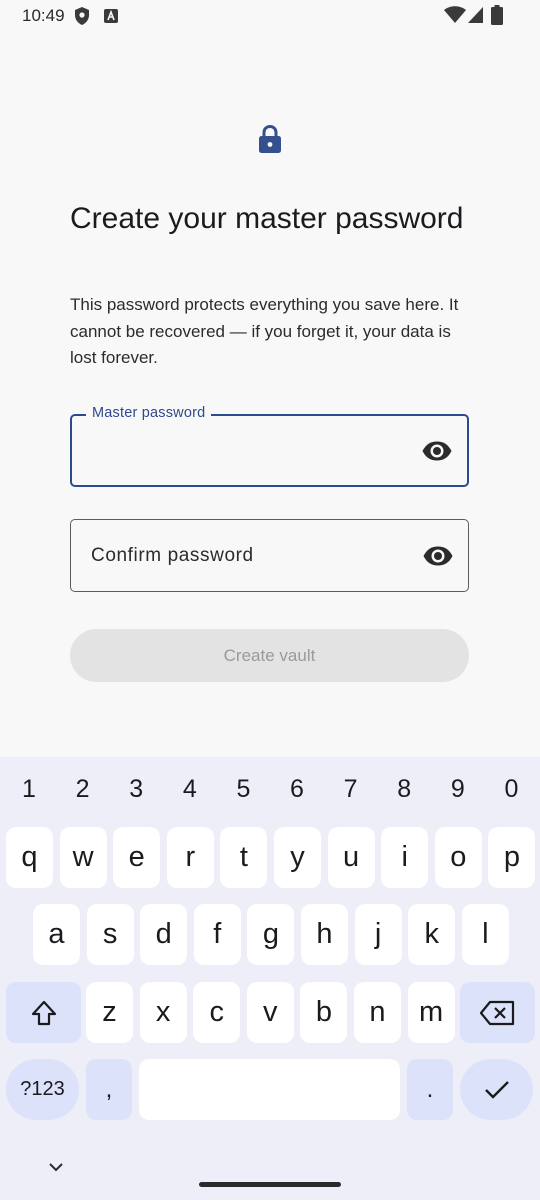 The width and height of the screenshot is (540, 1200). Describe the element at coordinates (83, 789) in the screenshot. I see `number-key-2: 2` at that location.